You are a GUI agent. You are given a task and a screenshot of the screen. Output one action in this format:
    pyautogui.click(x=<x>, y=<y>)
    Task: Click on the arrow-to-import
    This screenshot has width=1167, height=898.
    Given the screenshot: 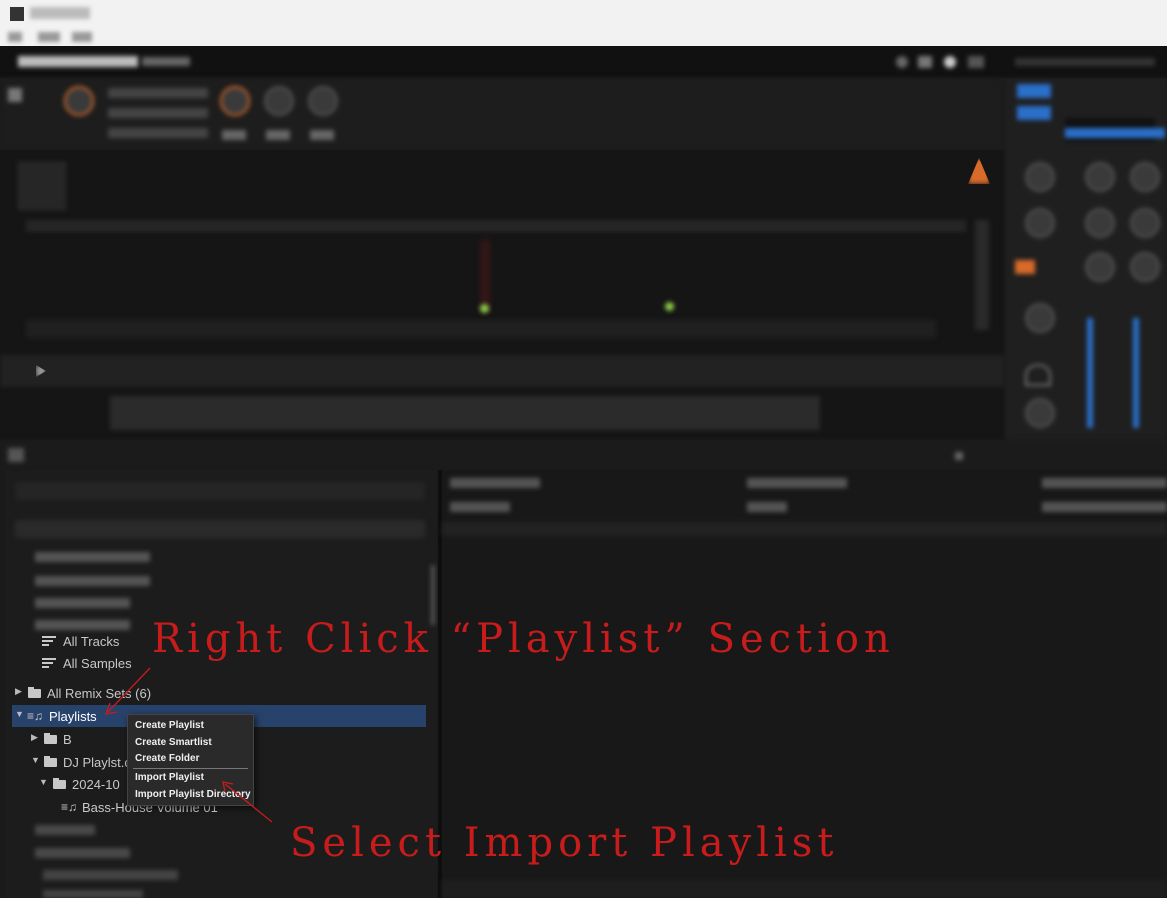 What is the action you would take?
    pyautogui.click(x=248, y=803)
    